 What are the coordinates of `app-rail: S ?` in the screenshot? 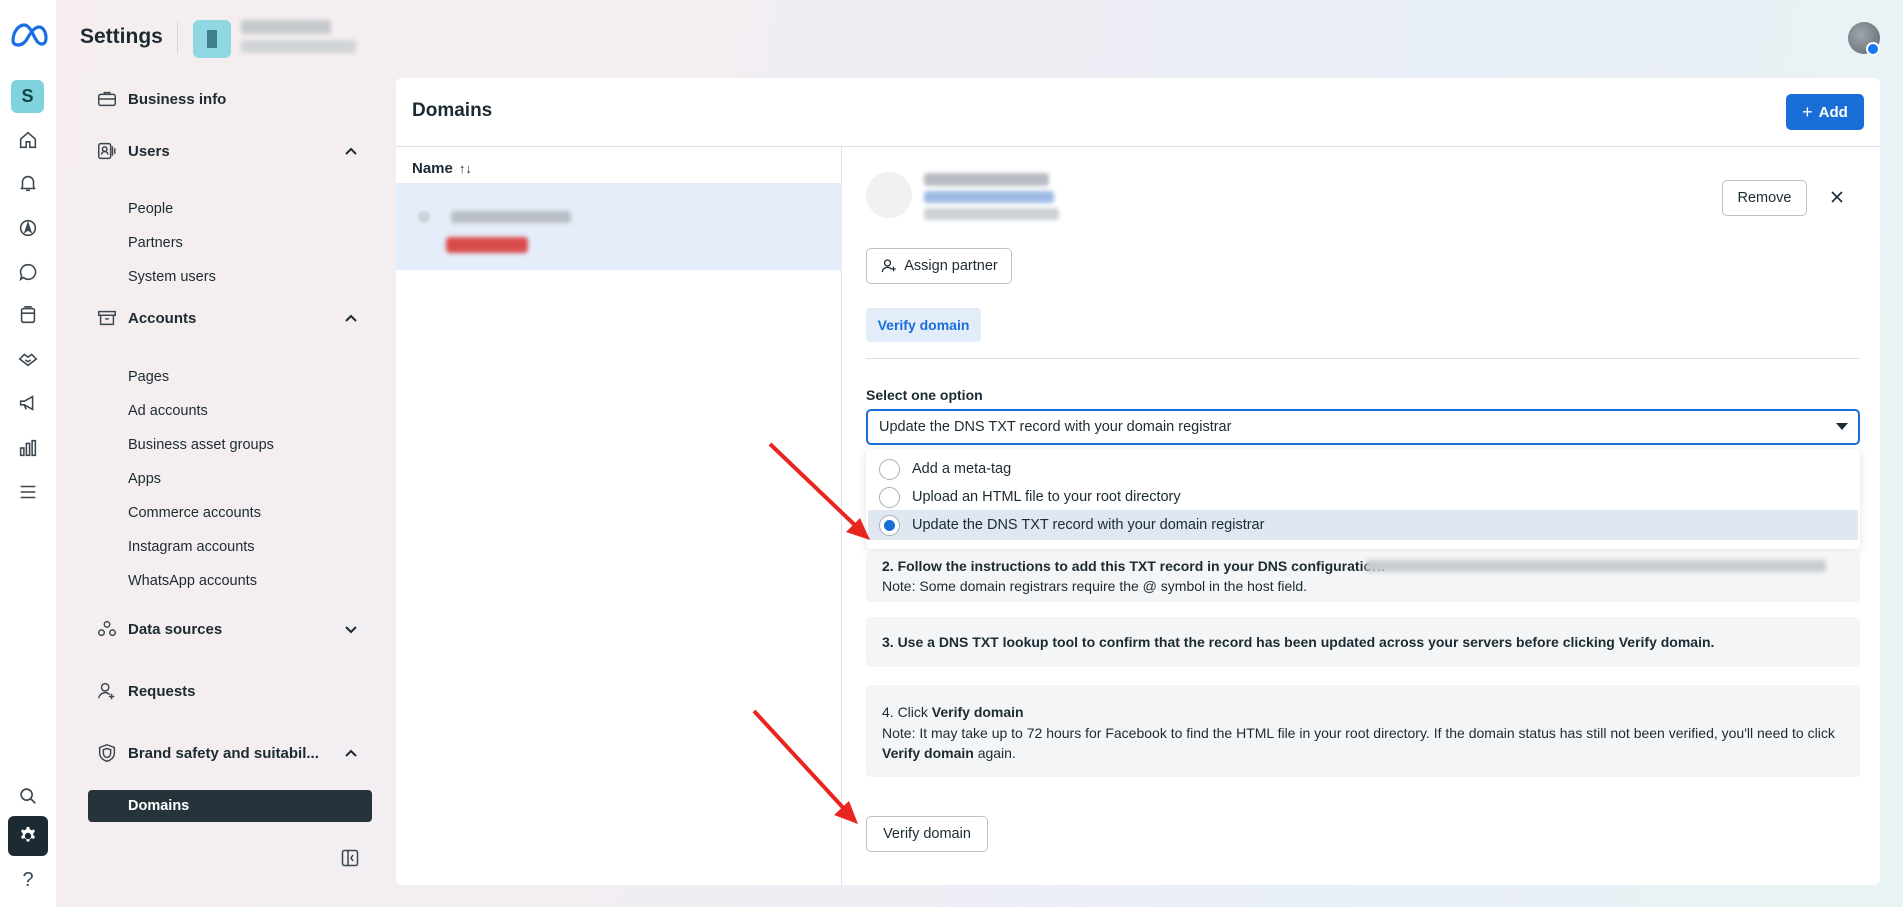 It's located at (28, 453).